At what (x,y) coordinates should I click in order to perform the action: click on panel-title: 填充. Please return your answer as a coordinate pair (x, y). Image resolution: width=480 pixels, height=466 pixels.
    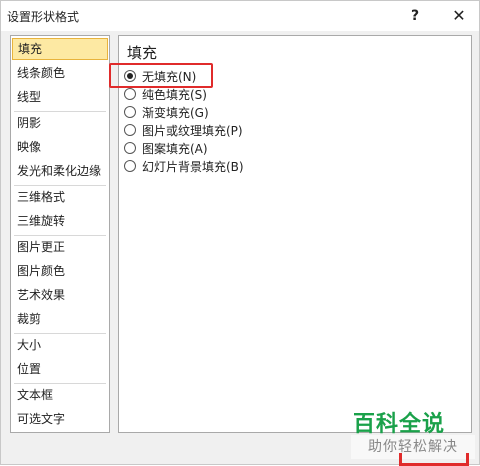
    Looking at the image, I should click on (142, 53).